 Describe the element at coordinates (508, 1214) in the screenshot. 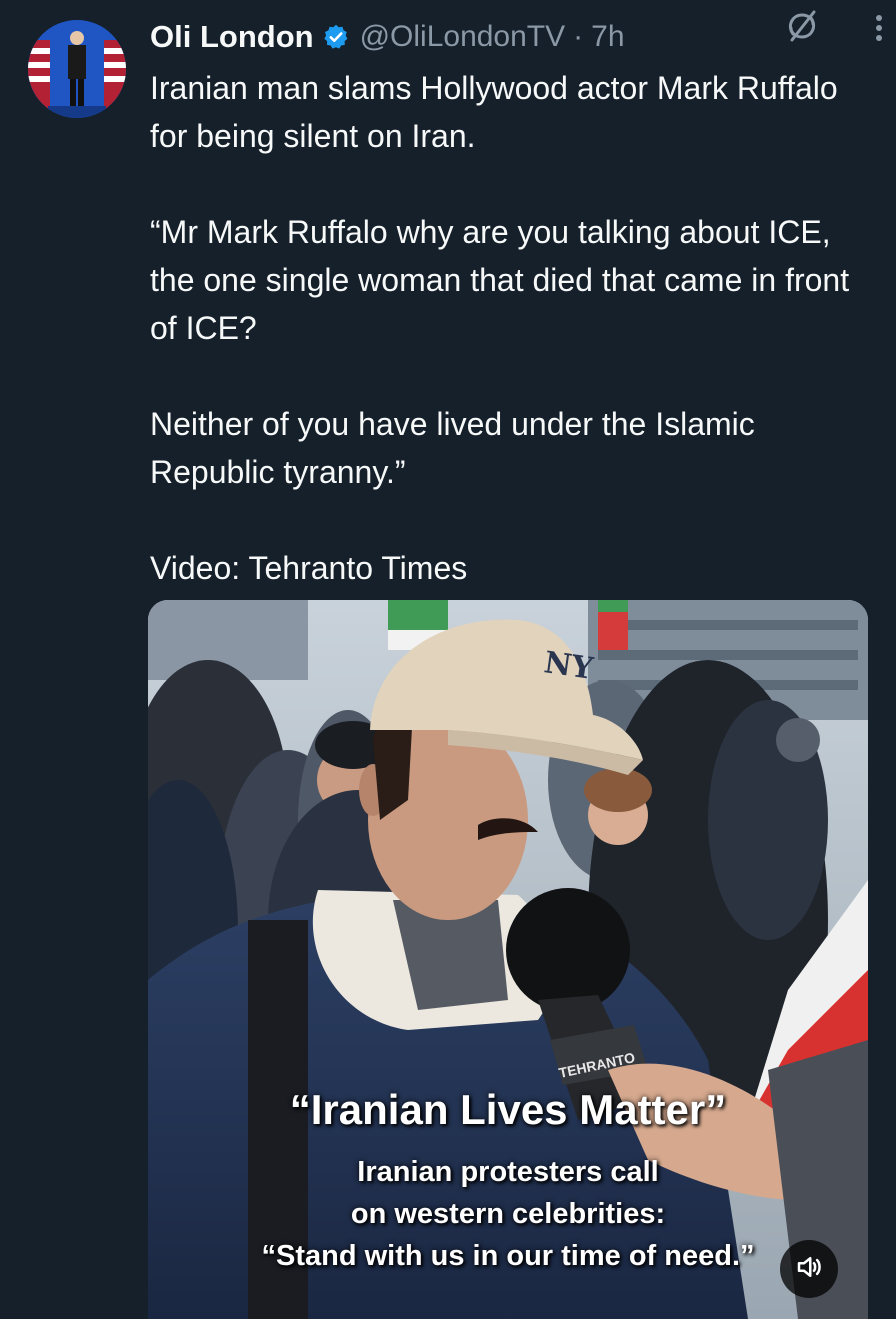

I see `video-caption-line: on western celebrities:` at that location.